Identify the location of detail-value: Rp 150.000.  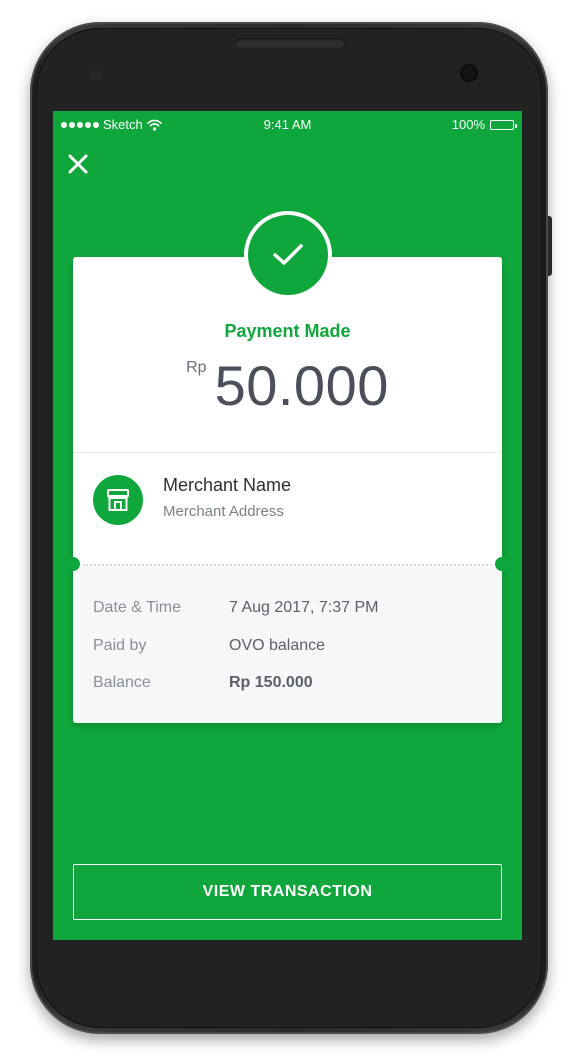
(271, 682).